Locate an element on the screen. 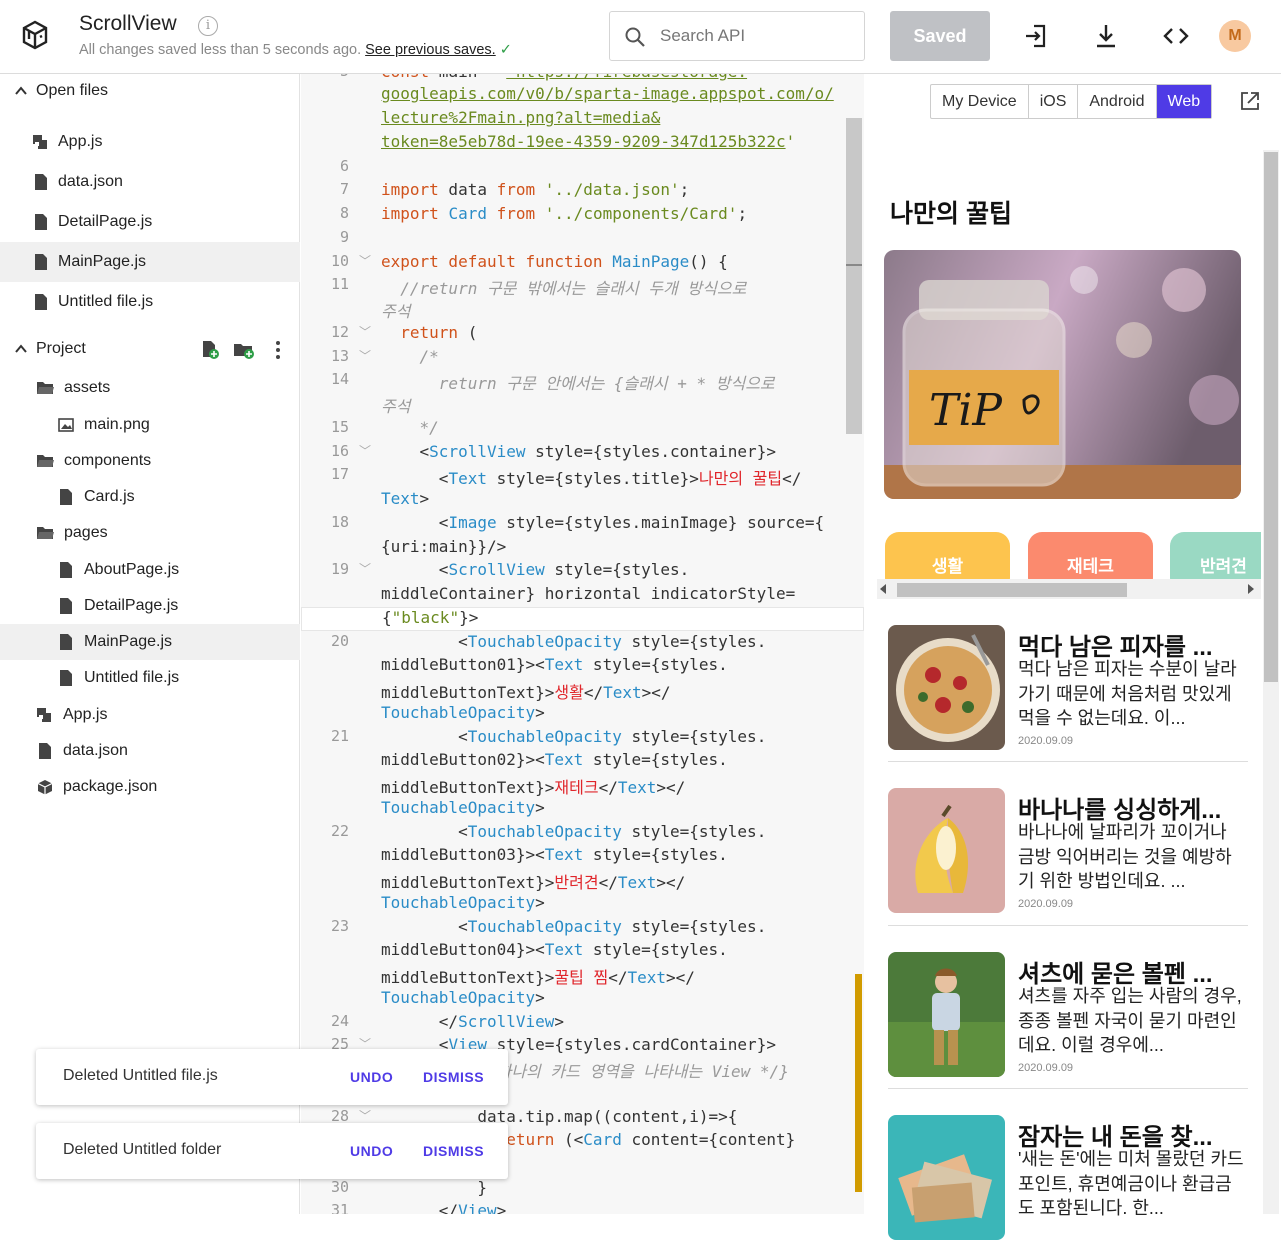 The height and width of the screenshot is (1243, 1281). open-file-detailpage-js: DetailPage.js is located at coordinates (150, 222).